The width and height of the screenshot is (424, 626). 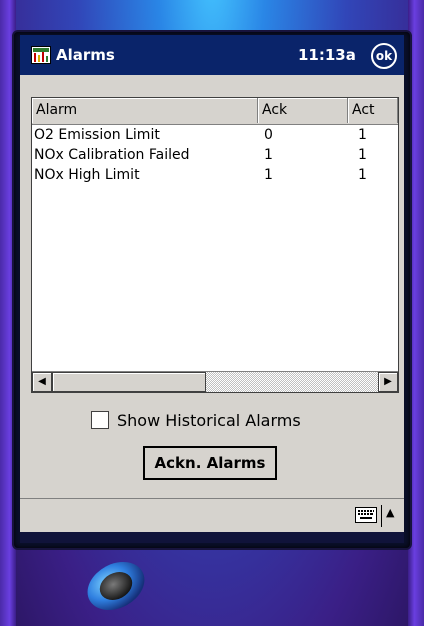 What do you see at coordinates (97, 135) in the screenshot?
I see `cell-alarm: O2 Emission Limit` at bounding box center [97, 135].